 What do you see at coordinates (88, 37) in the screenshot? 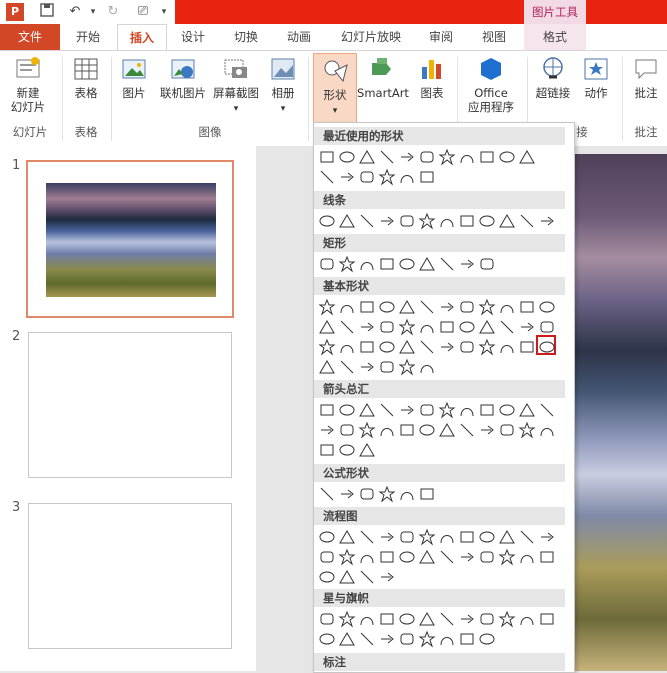
I see `tab-home: 开始` at bounding box center [88, 37].